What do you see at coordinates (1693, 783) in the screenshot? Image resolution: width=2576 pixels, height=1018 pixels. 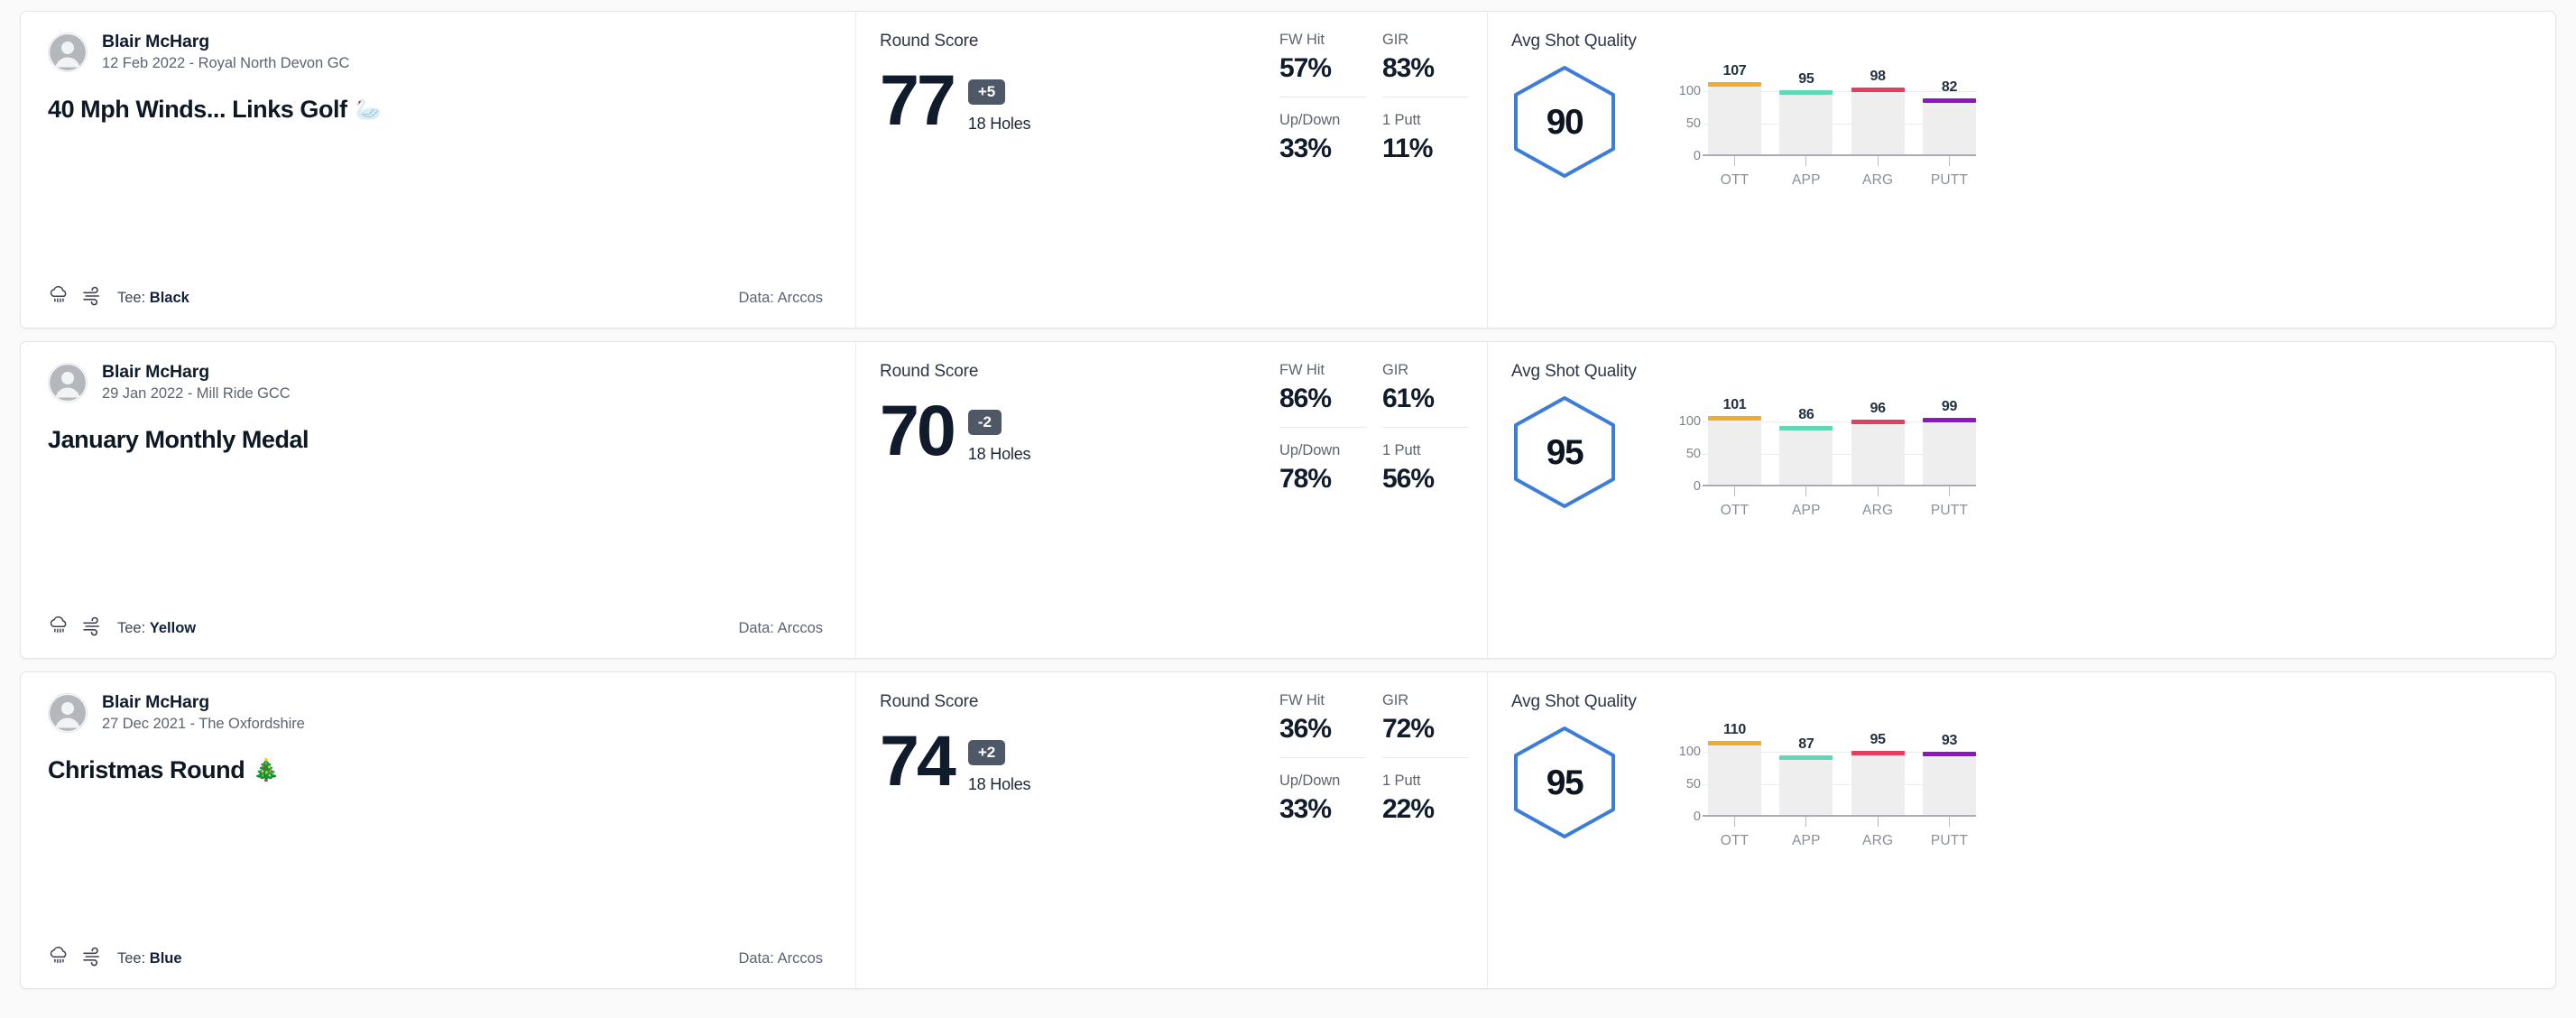 I see `chart-y-tick: 50` at bounding box center [1693, 783].